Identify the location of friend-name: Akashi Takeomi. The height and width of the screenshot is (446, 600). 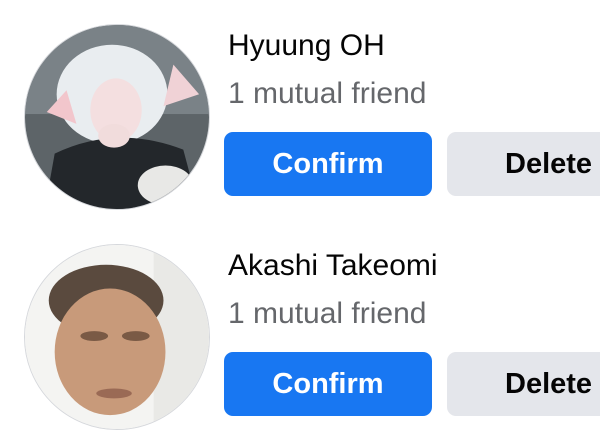
(333, 266).